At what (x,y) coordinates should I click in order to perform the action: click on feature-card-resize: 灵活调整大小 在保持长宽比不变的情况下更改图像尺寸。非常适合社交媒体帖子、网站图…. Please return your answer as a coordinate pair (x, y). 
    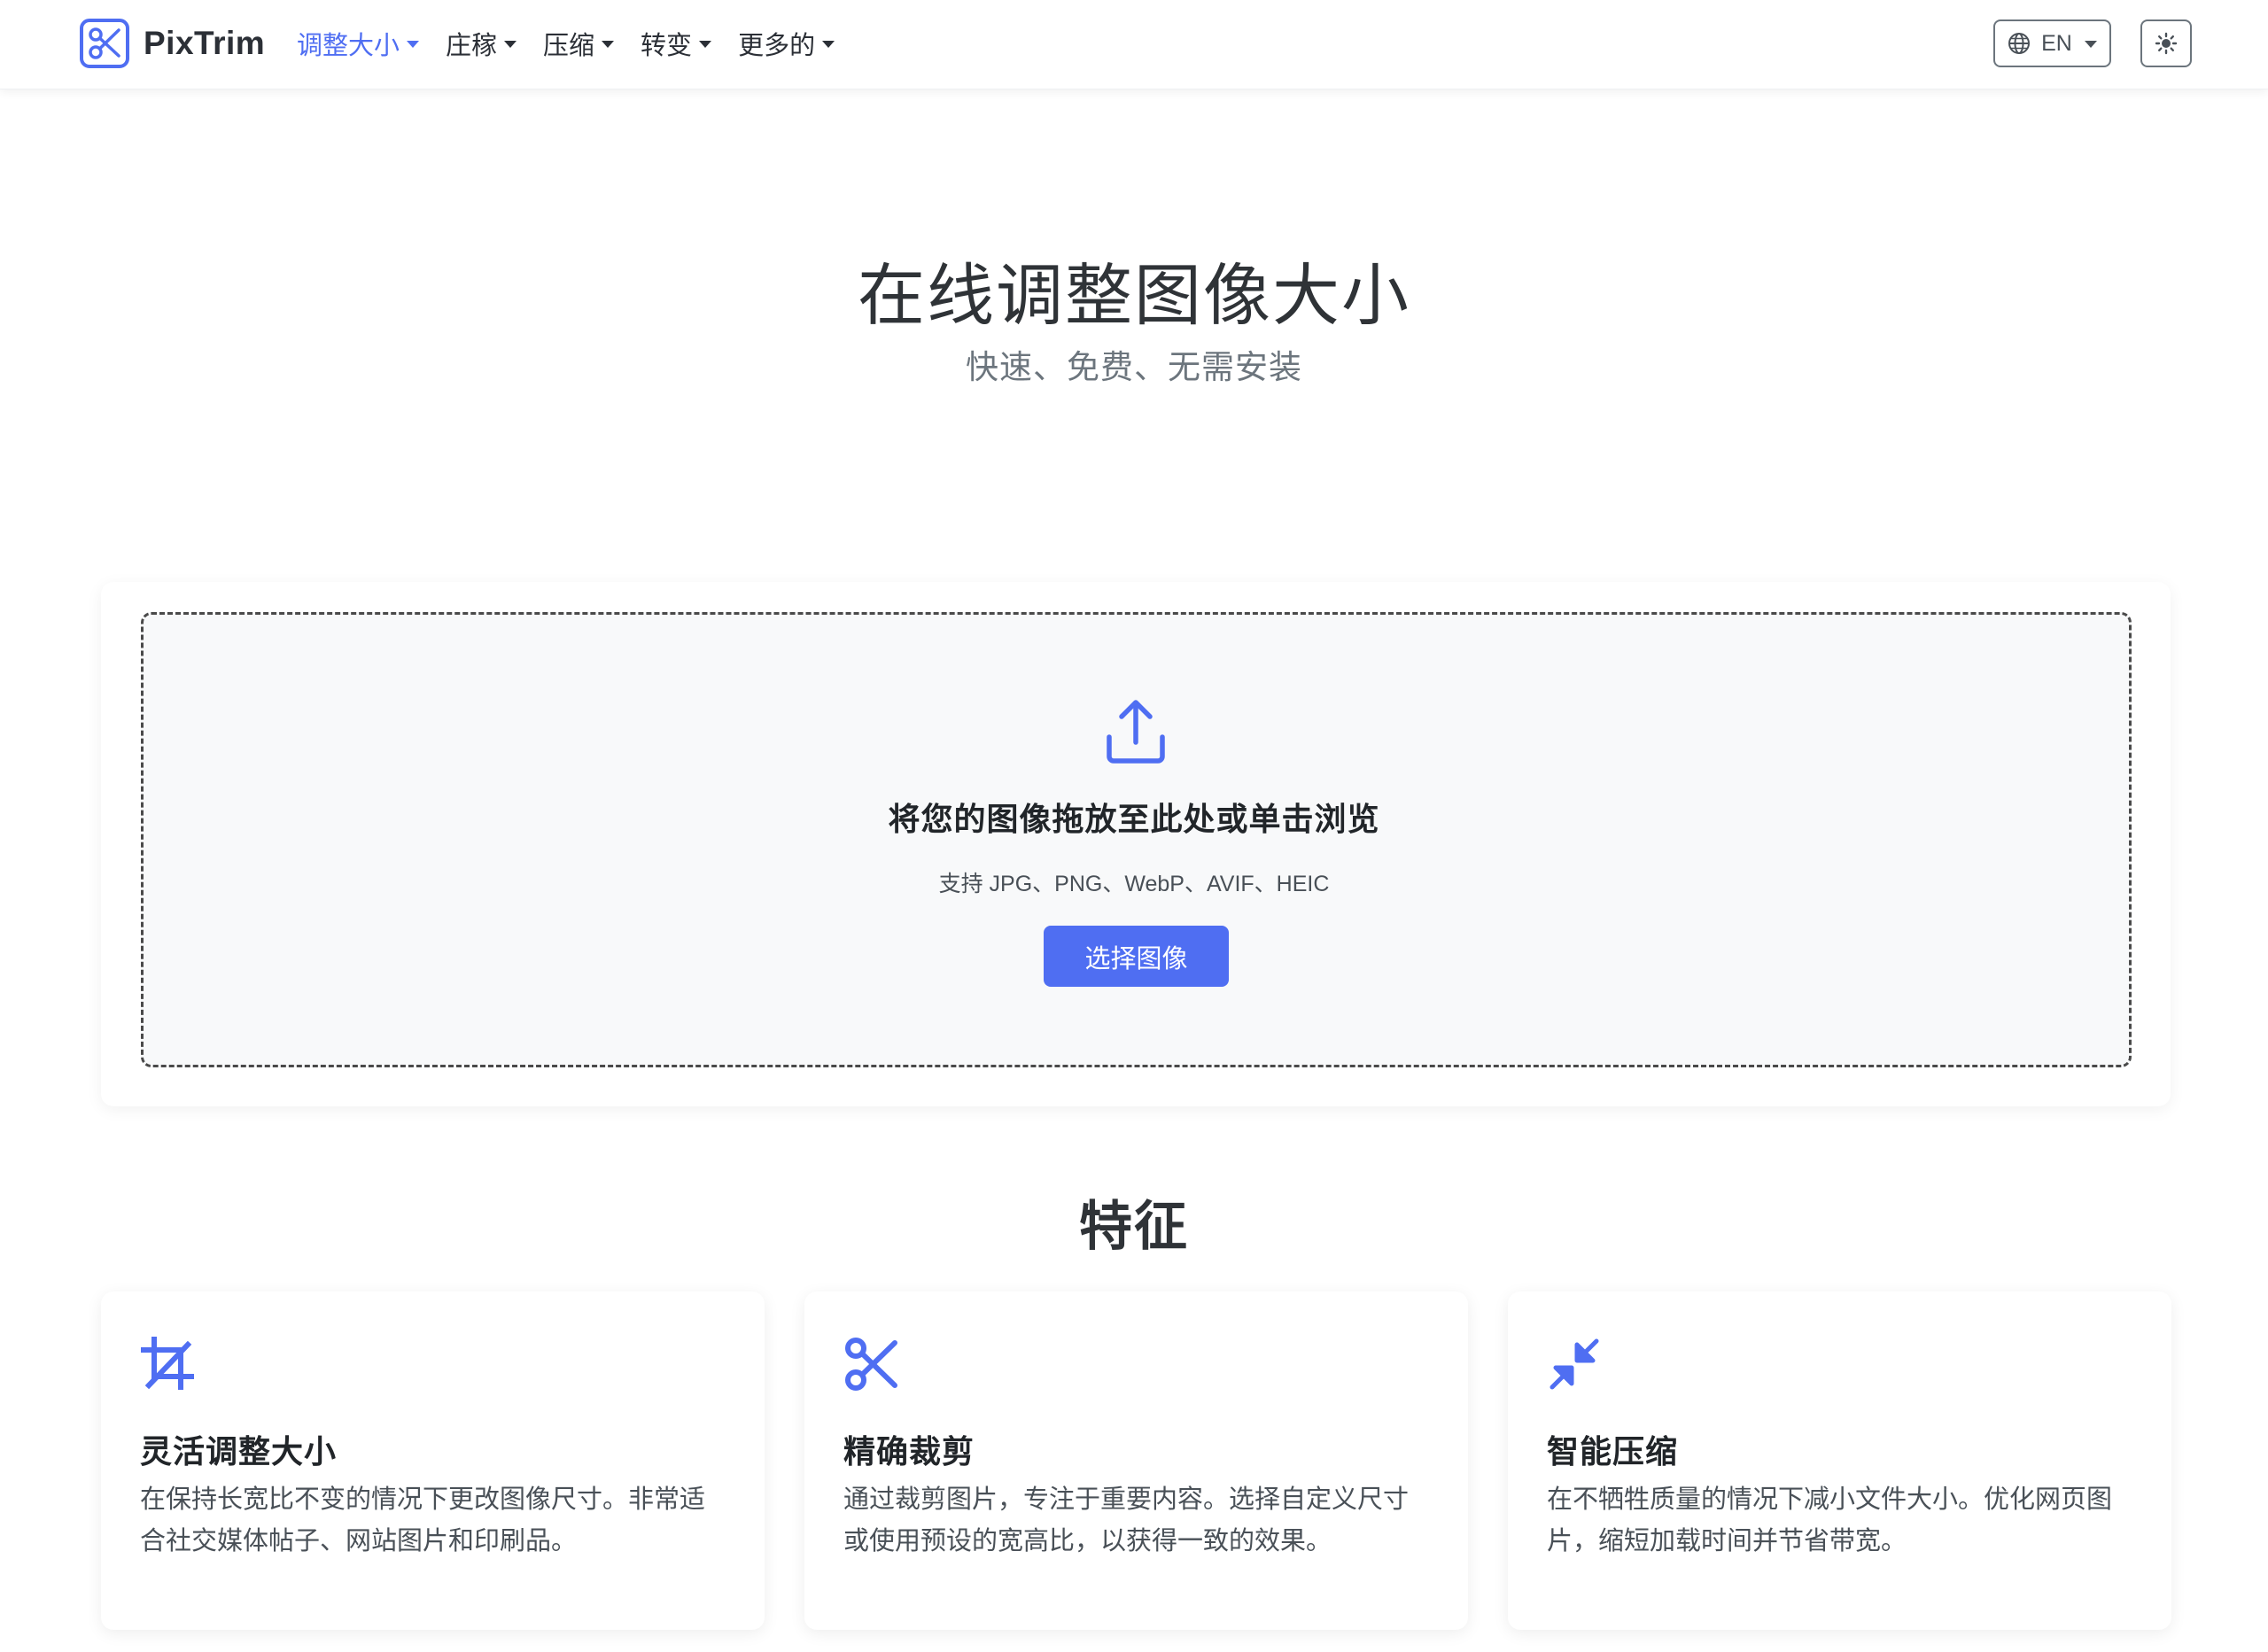
    Looking at the image, I should click on (433, 1460).